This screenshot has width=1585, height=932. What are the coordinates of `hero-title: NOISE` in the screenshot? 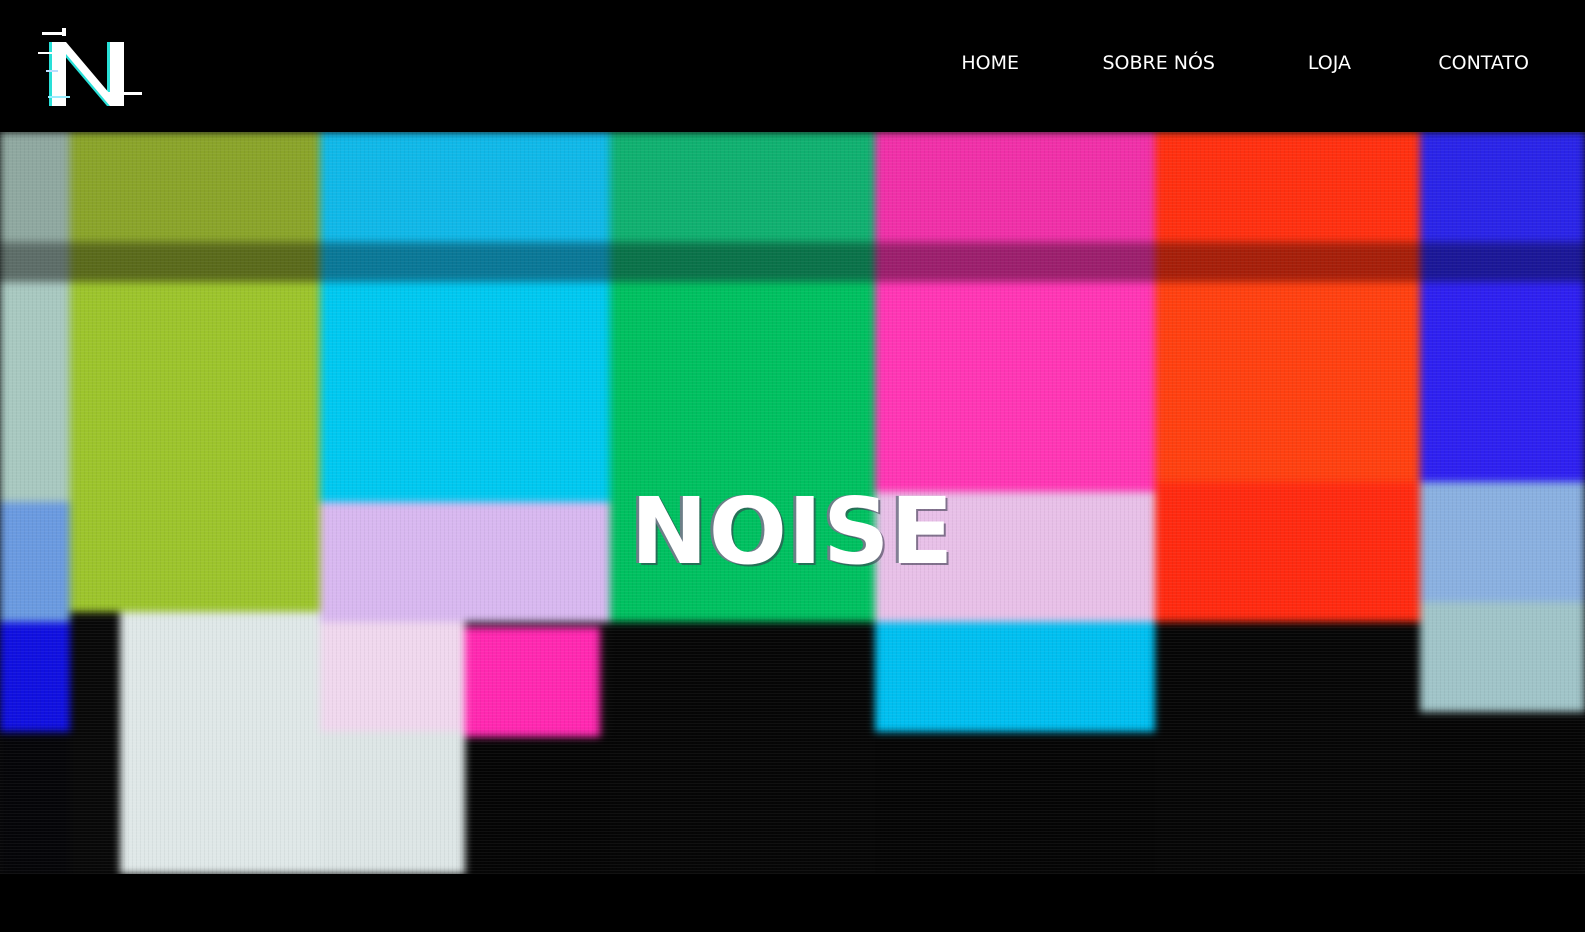 It's located at (792, 531).